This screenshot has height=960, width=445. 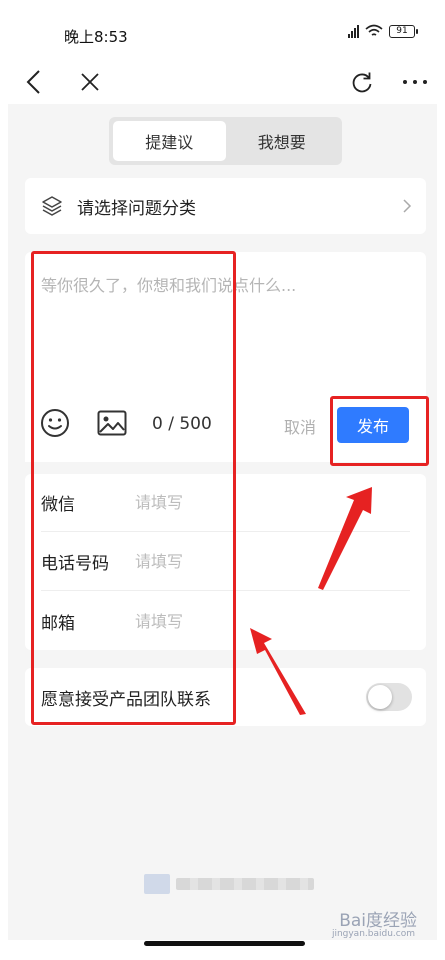 What do you see at coordinates (245, 884) in the screenshot?
I see `brand-text-blurred` at bounding box center [245, 884].